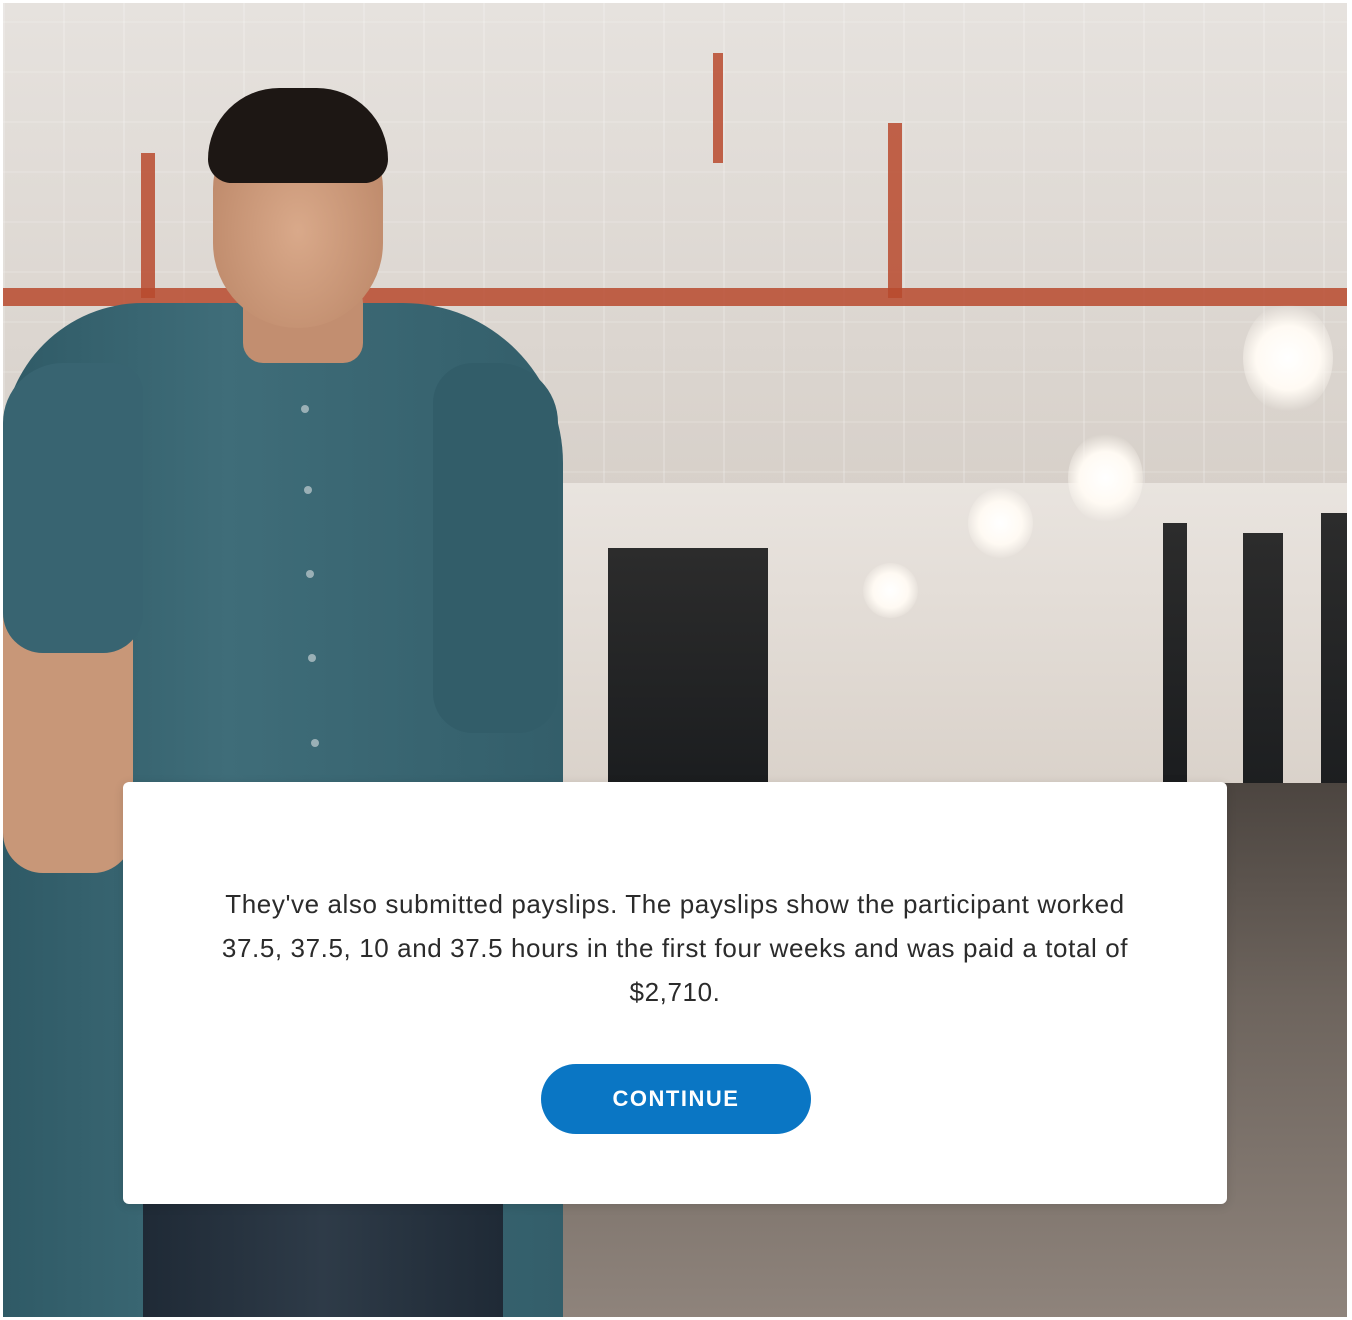  Describe the element at coordinates (323, 1260) in the screenshot. I see `character-jeans` at that location.